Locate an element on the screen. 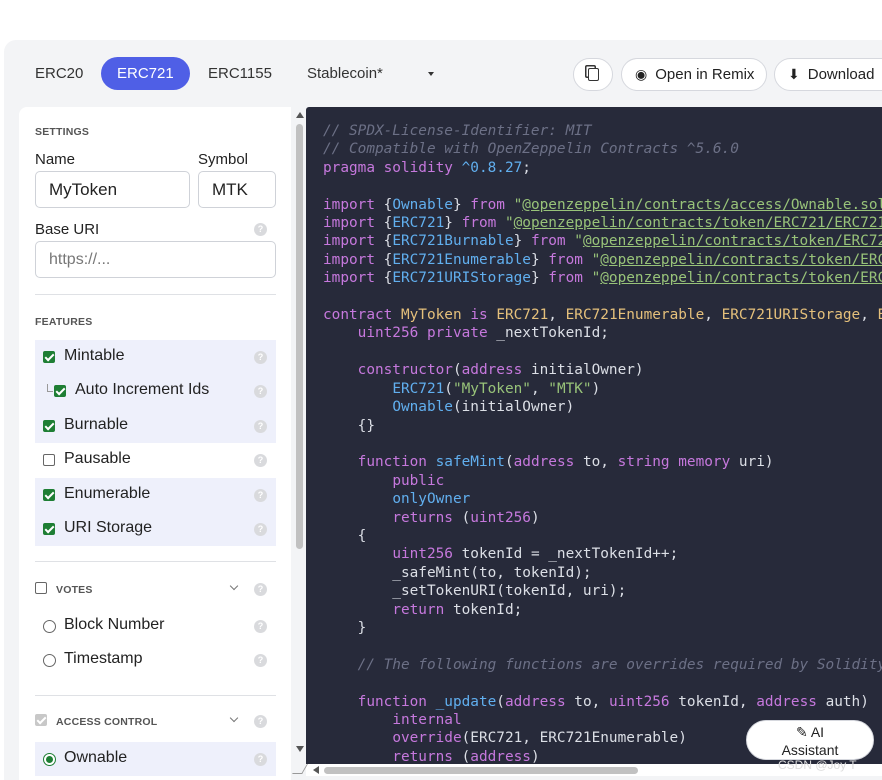 The width and height of the screenshot is (882, 780). ownable-label: Ownable is located at coordinates (96, 757).